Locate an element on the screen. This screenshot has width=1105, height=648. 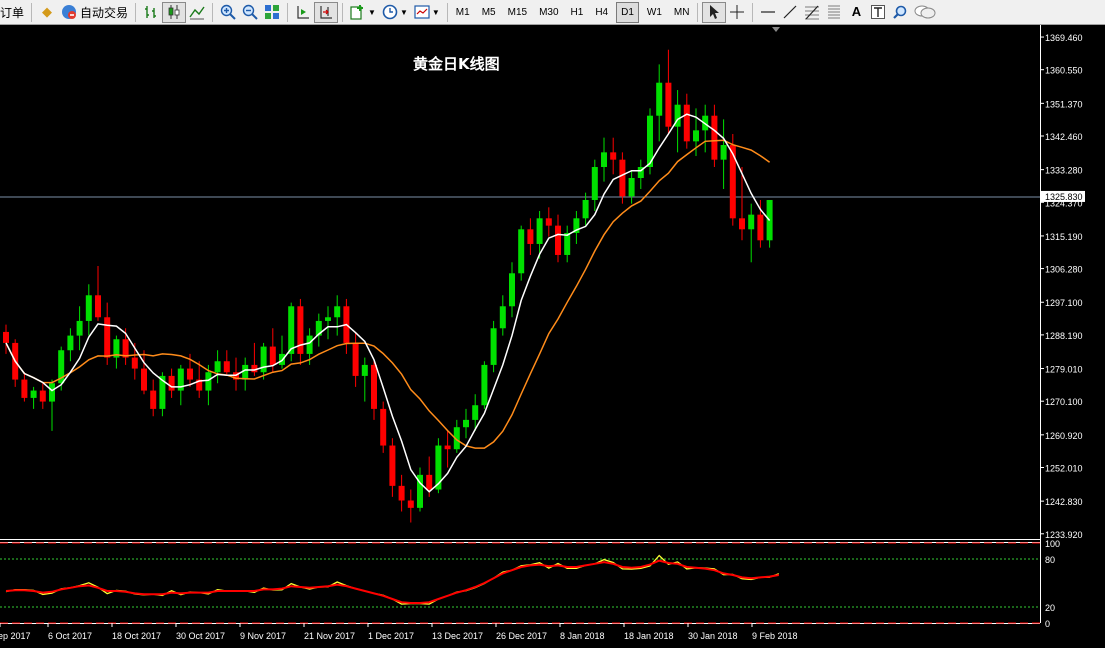
trendline-icon is located at coordinates (790, 12).